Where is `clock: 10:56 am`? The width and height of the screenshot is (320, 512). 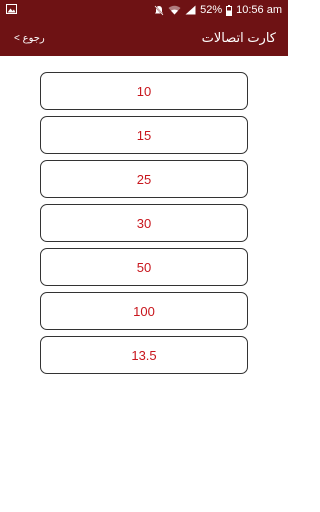
clock: 10:56 am is located at coordinates (259, 10).